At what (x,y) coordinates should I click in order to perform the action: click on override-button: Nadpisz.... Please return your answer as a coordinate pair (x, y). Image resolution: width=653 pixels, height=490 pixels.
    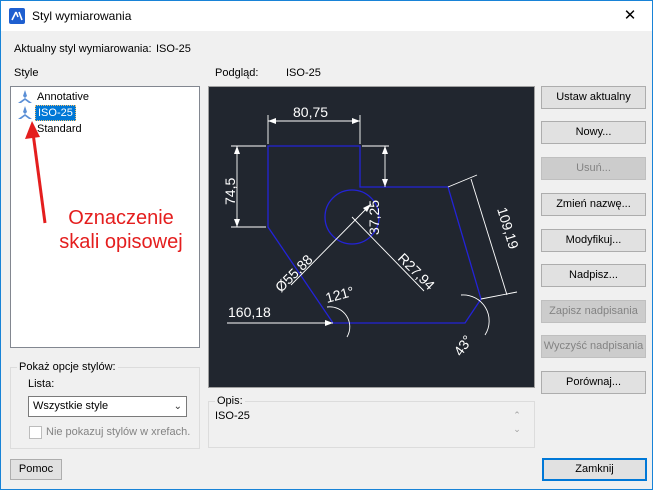
    Looking at the image, I should click on (593, 275).